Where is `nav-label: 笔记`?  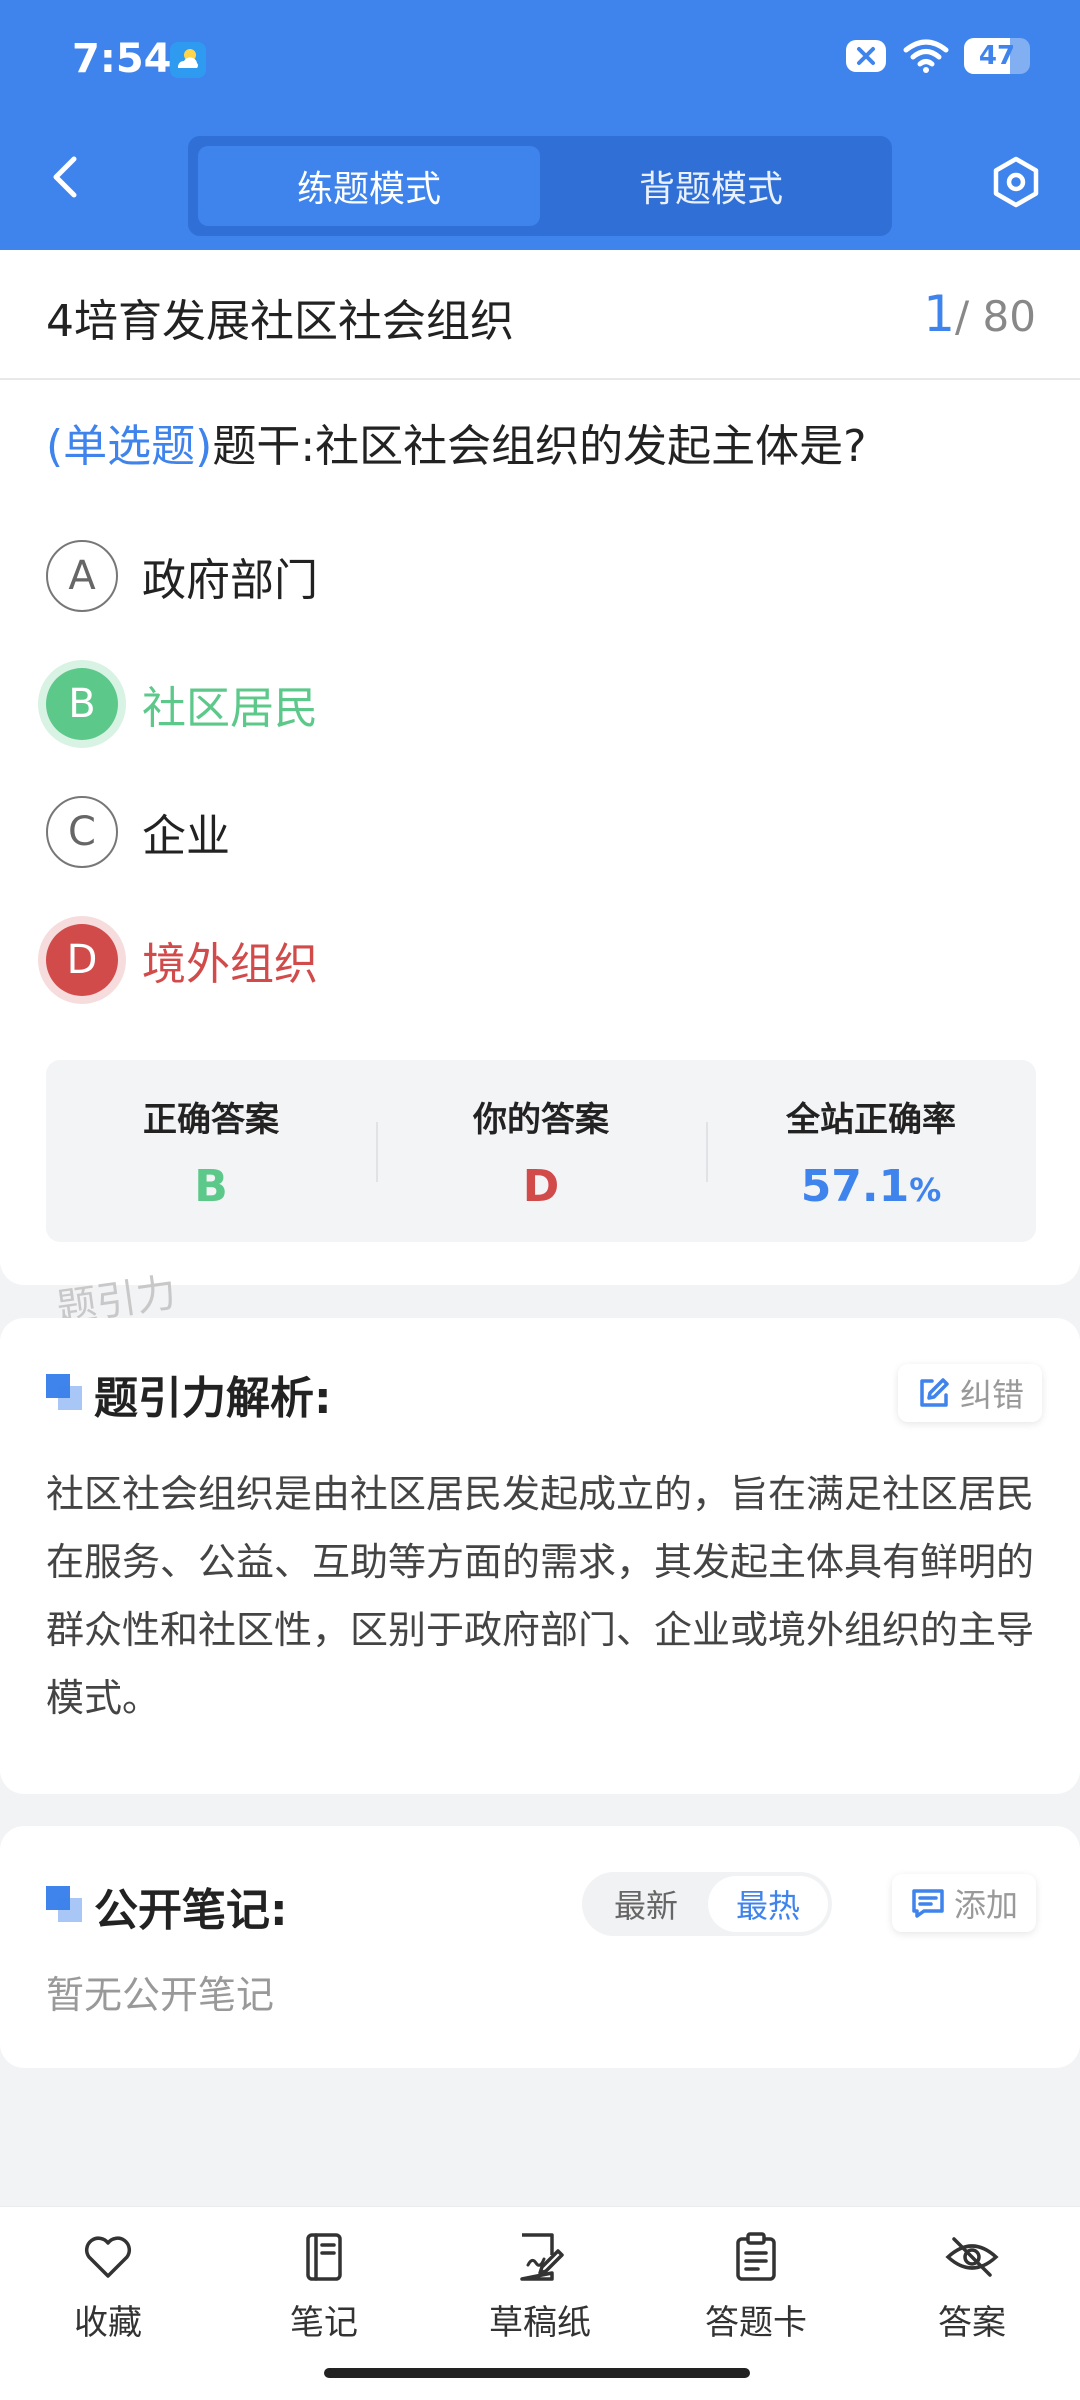 nav-label: 笔记 is located at coordinates (324, 2323).